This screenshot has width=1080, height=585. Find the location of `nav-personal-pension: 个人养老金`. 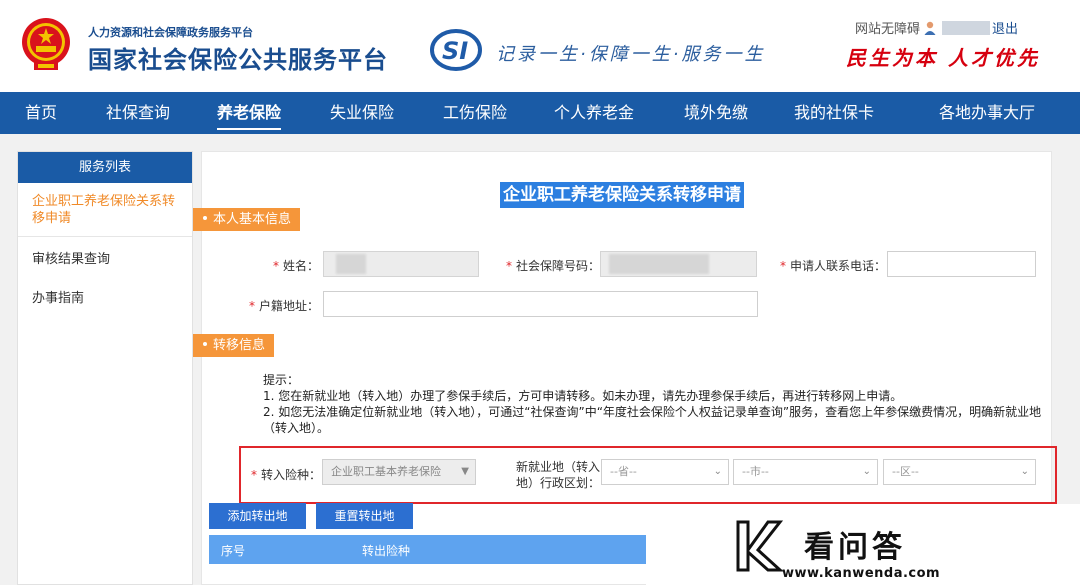

nav-personal-pension: 个人养老金 is located at coordinates (594, 113).